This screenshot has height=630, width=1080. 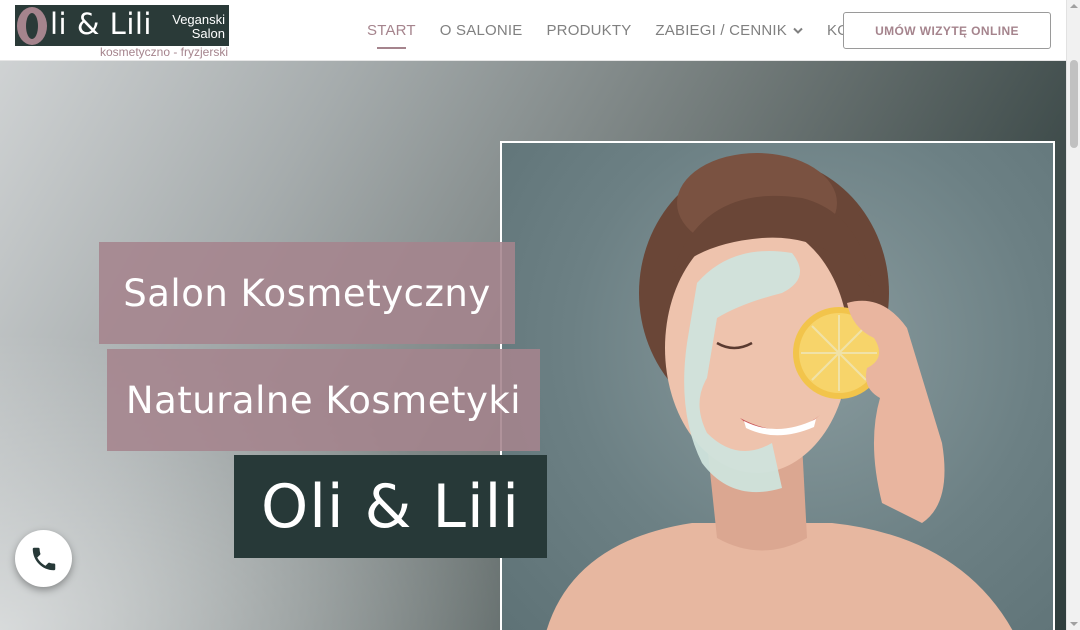 I want to click on call-button, so click(x=43, y=558).